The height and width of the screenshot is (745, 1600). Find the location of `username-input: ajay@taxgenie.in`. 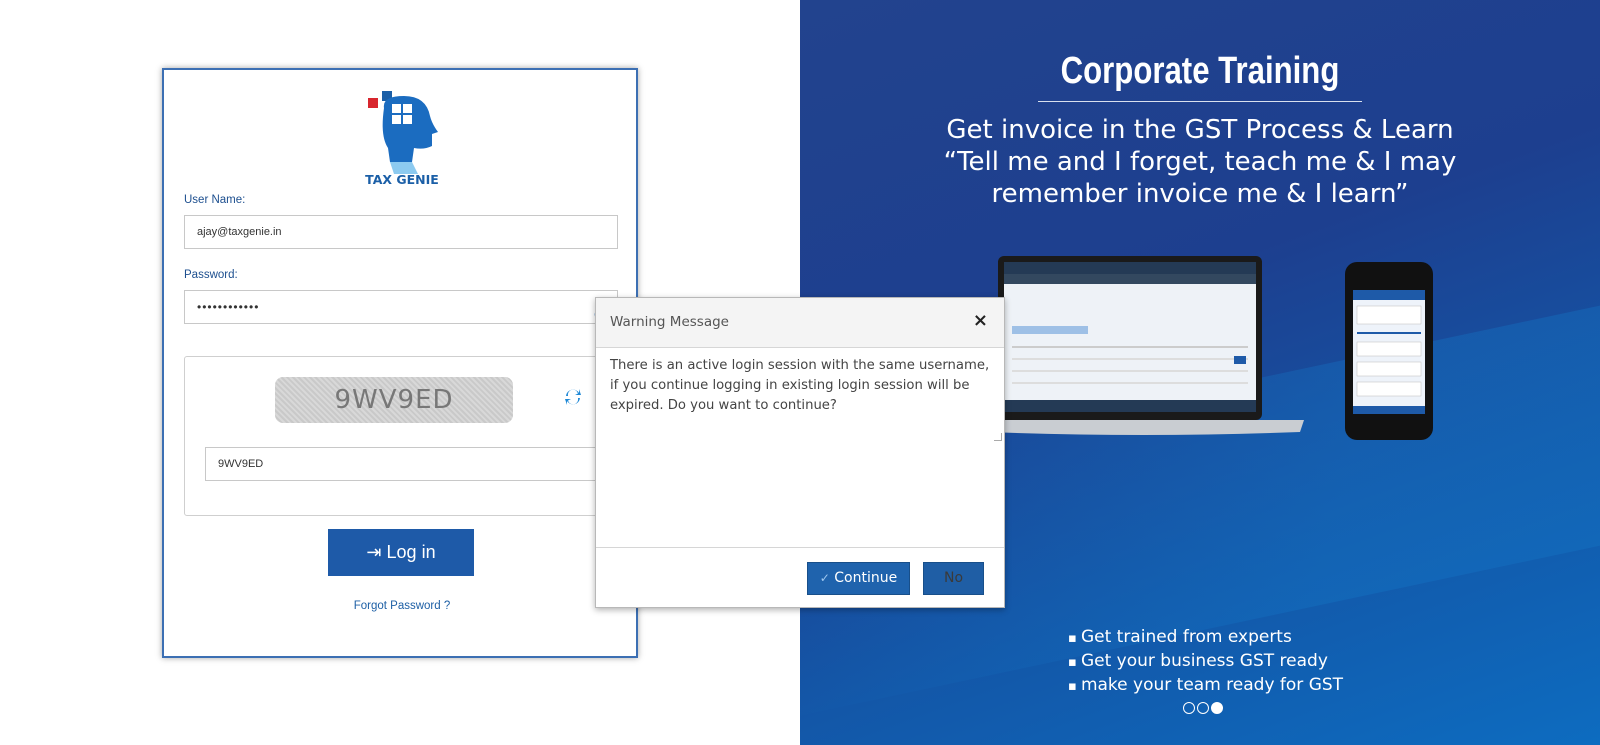

username-input: ajay@taxgenie.in is located at coordinates (401, 232).